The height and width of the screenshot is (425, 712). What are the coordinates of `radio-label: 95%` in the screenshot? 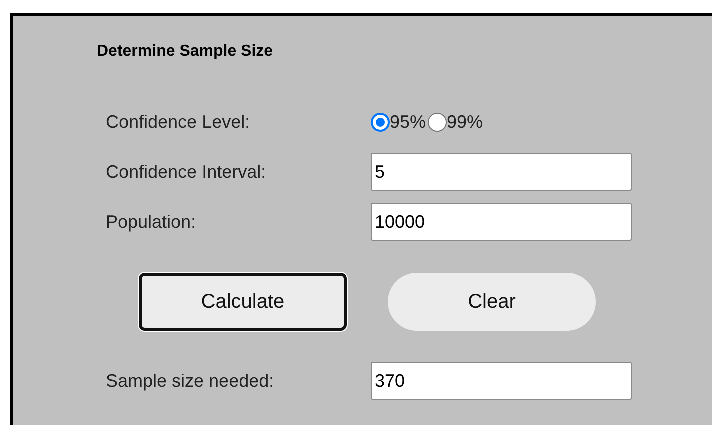 It's located at (408, 122).